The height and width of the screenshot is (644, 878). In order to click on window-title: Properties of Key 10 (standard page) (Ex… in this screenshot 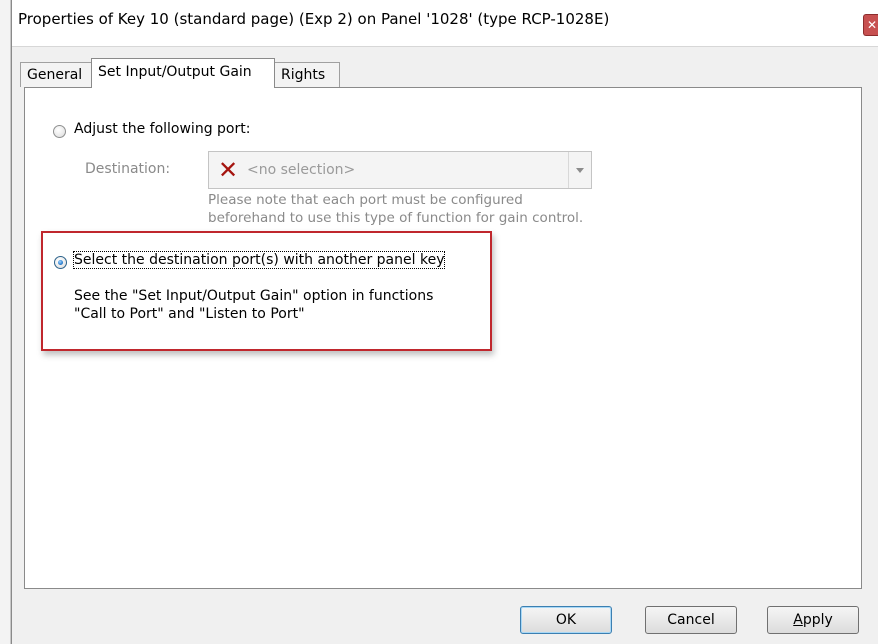, I will do `click(314, 19)`.